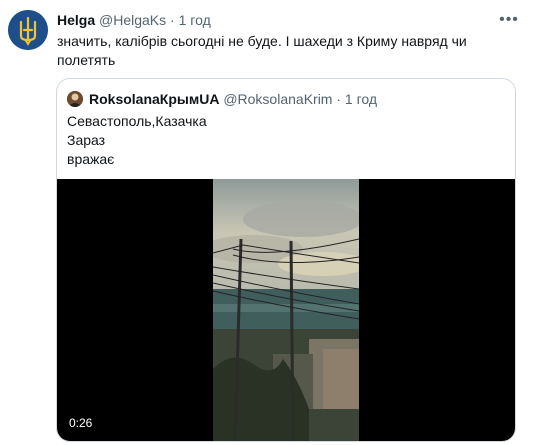  I want to click on quoted-text-line: вражає, so click(91, 159).